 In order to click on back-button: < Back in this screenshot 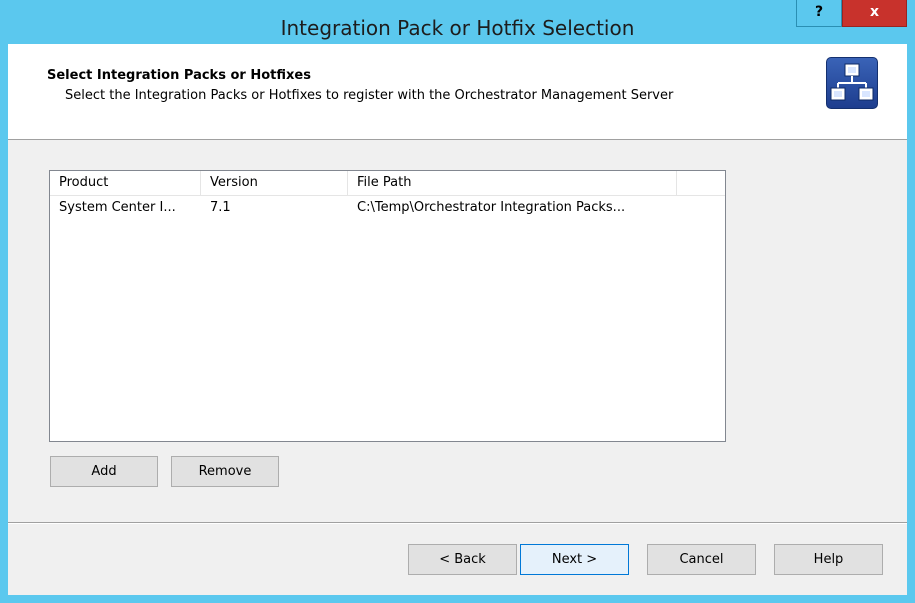, I will do `click(462, 559)`.